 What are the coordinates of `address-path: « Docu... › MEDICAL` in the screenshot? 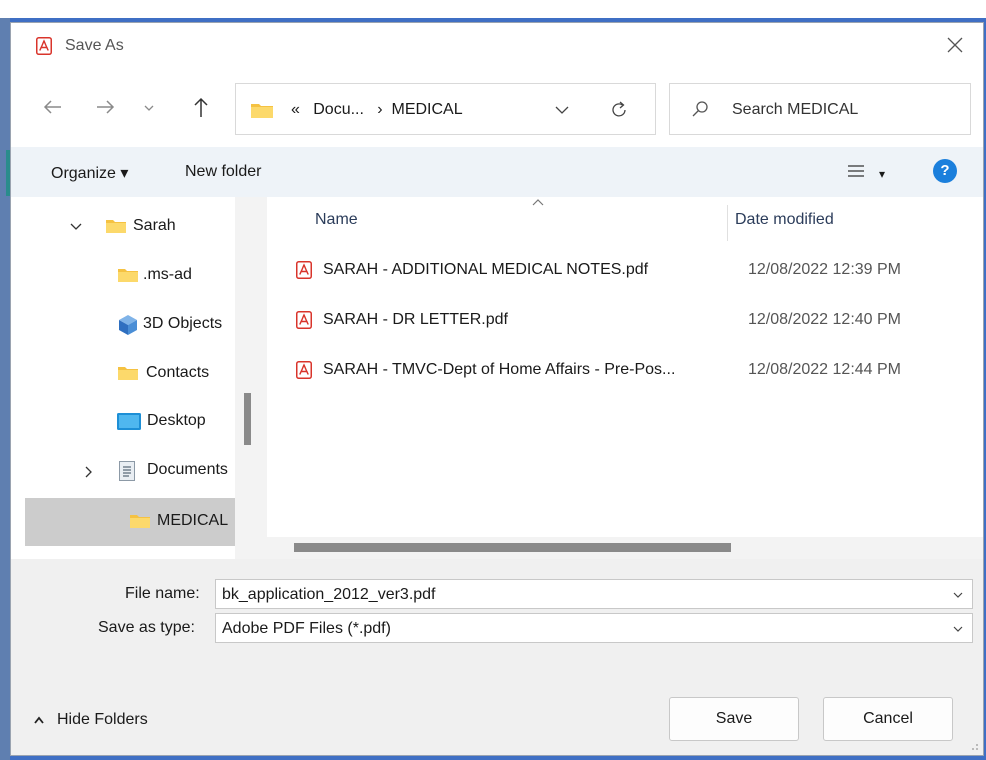 It's located at (377, 110).